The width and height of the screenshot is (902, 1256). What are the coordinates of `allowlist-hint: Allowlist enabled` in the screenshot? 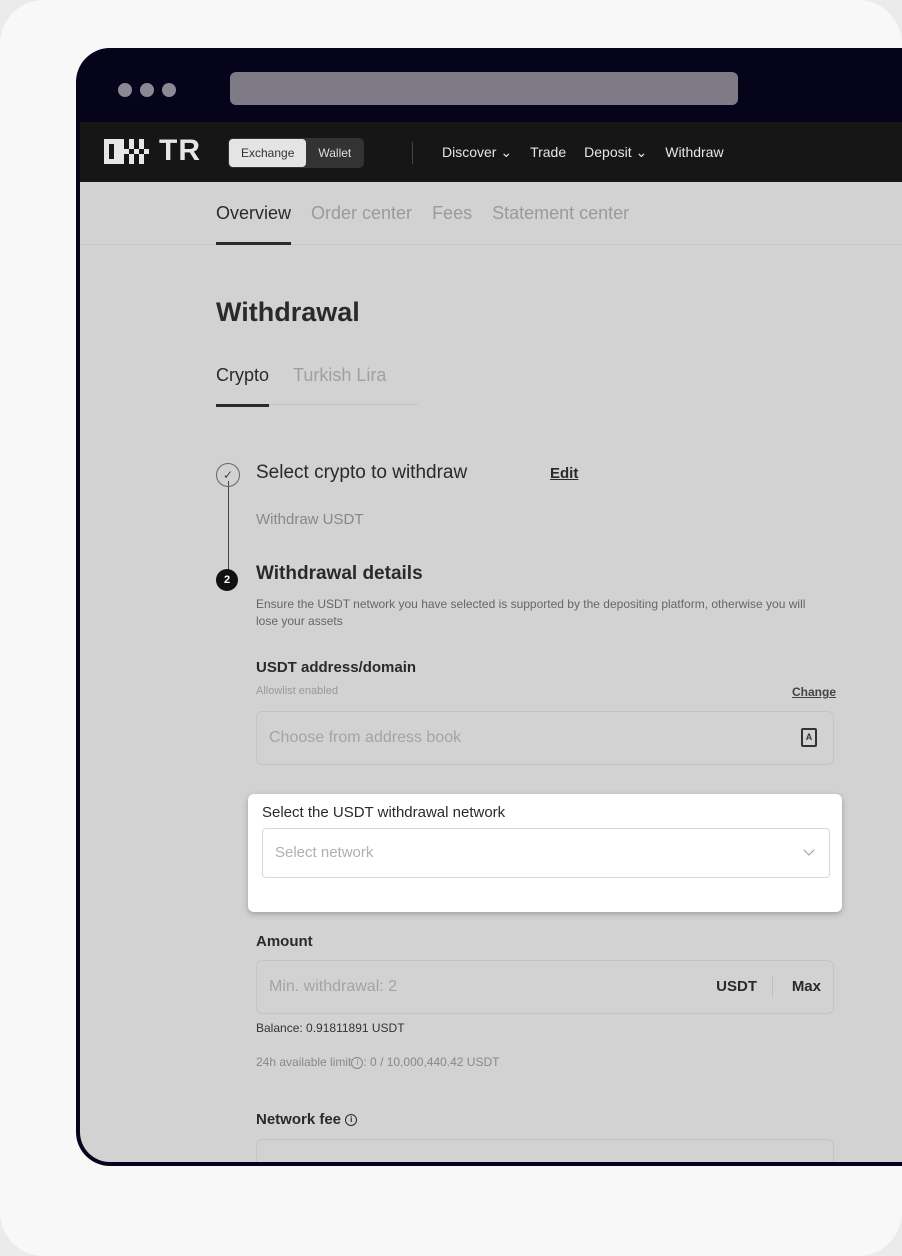 It's located at (297, 691).